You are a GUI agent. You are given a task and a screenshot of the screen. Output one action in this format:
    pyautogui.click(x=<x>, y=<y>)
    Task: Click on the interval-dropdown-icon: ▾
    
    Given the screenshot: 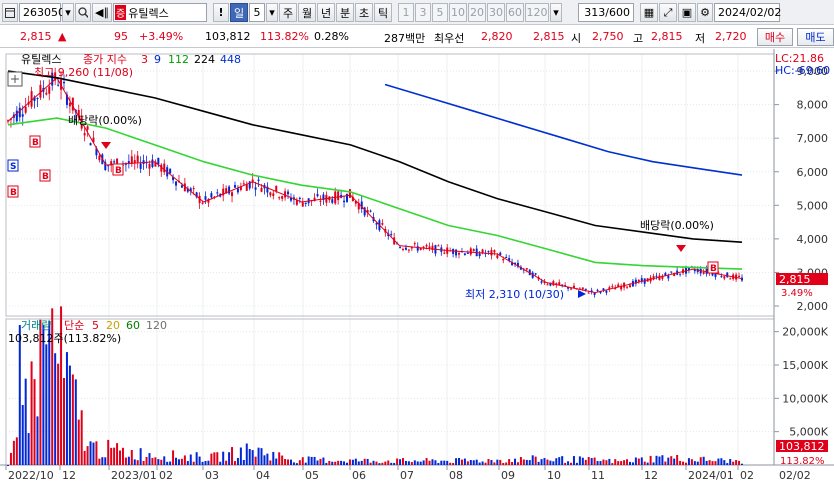 What is the action you would take?
    pyautogui.click(x=556, y=12)
    